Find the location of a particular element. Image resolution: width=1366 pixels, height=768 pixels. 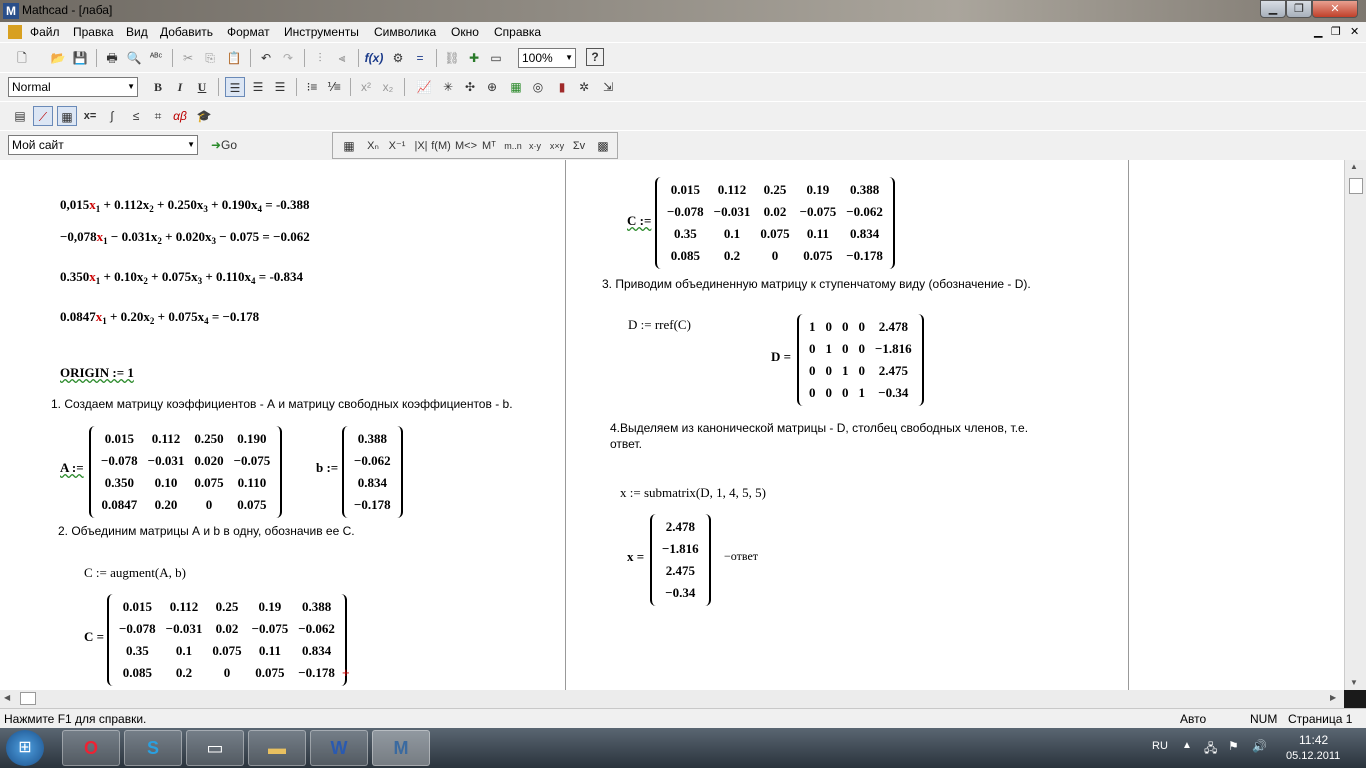

symbolic-icon: 🎓 is located at coordinates (204, 116).